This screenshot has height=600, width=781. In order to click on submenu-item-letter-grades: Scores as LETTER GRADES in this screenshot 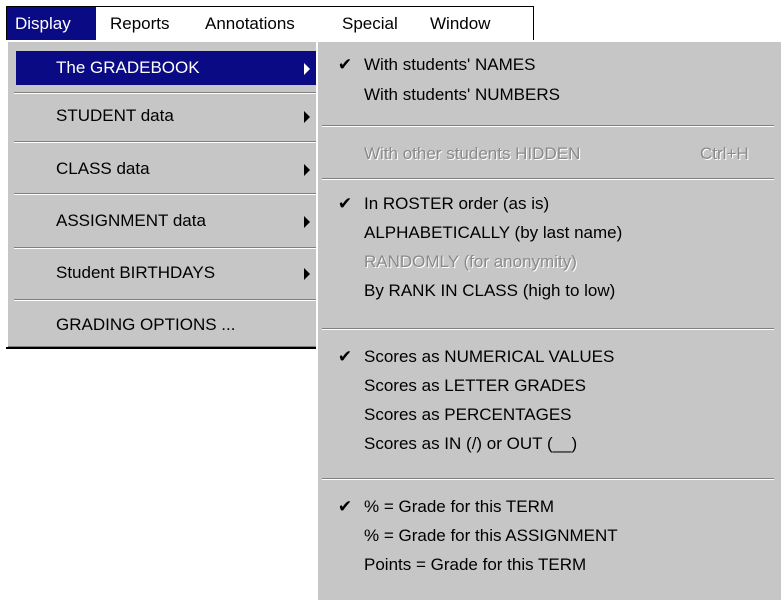, I will do `click(550, 386)`.